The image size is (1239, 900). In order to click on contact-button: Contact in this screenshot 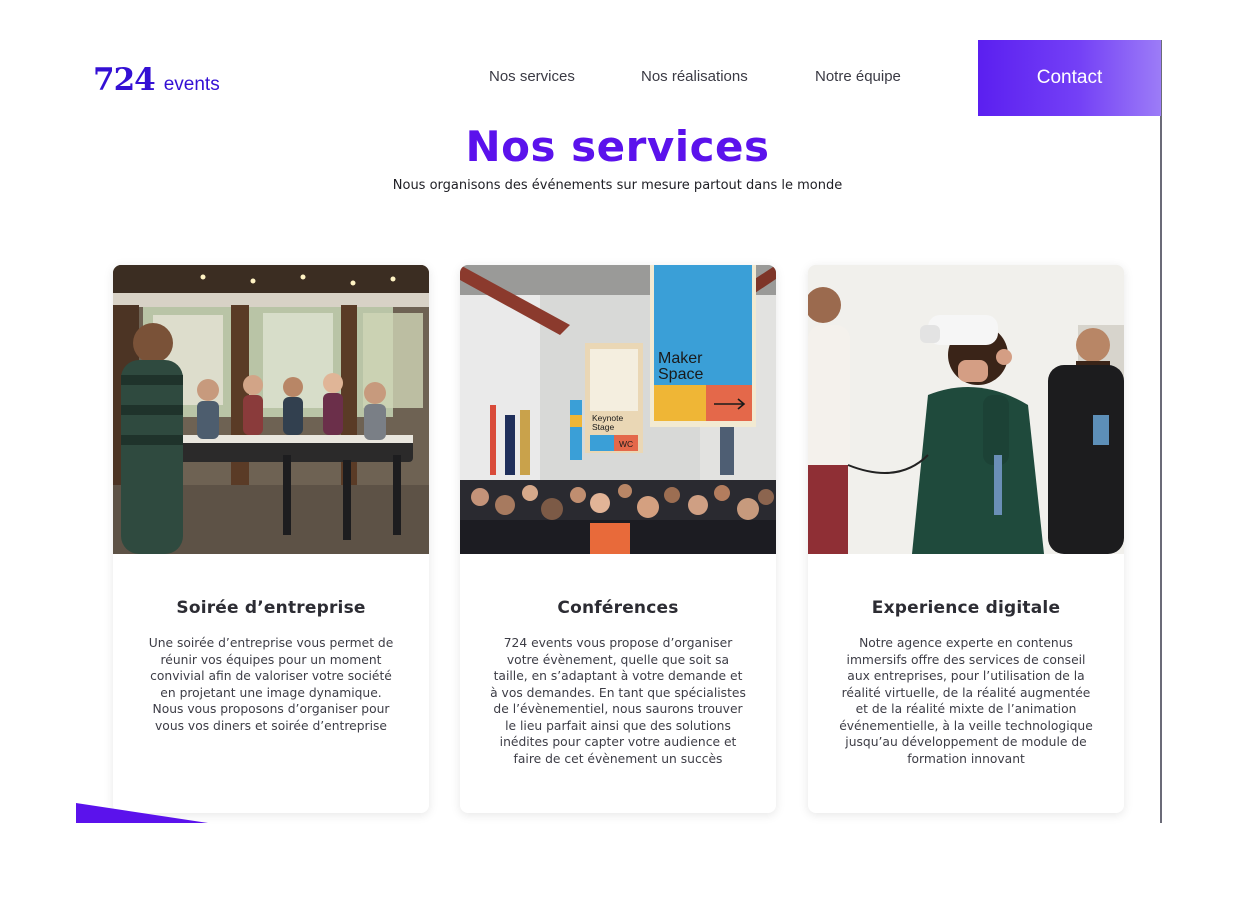, I will do `click(1069, 78)`.